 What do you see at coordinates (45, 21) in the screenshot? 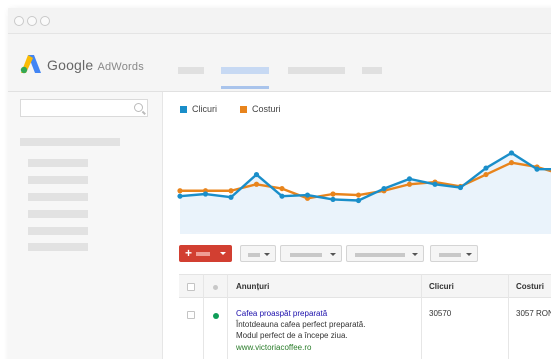
I see `maximize-window-icon` at bounding box center [45, 21].